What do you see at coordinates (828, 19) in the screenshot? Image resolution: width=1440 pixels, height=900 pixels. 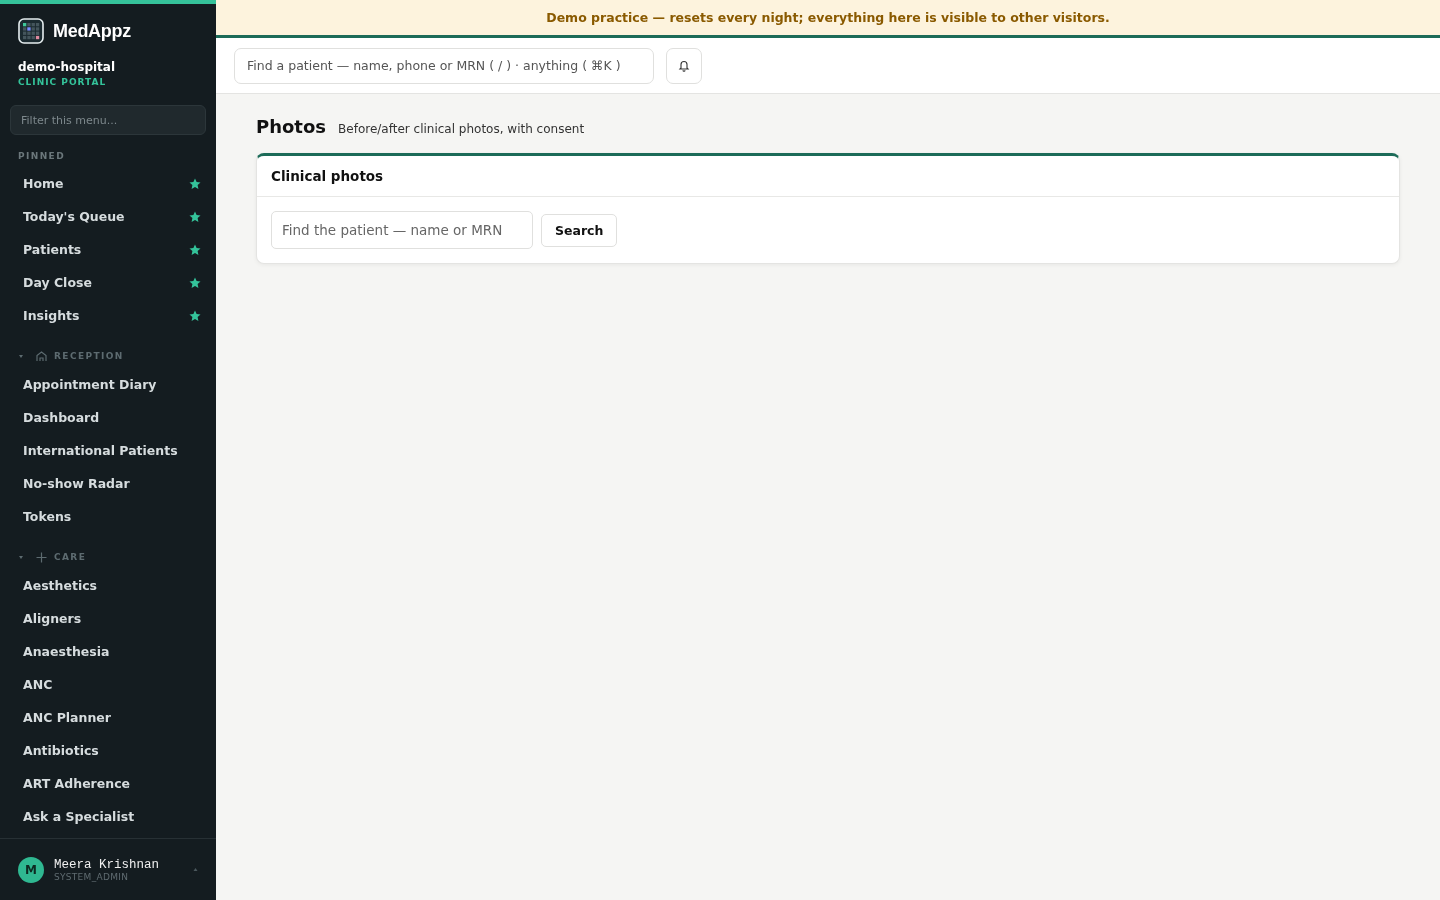 I see `demo-banner: Demo practice — resets every night; everything here is visible to other visitors.` at bounding box center [828, 19].